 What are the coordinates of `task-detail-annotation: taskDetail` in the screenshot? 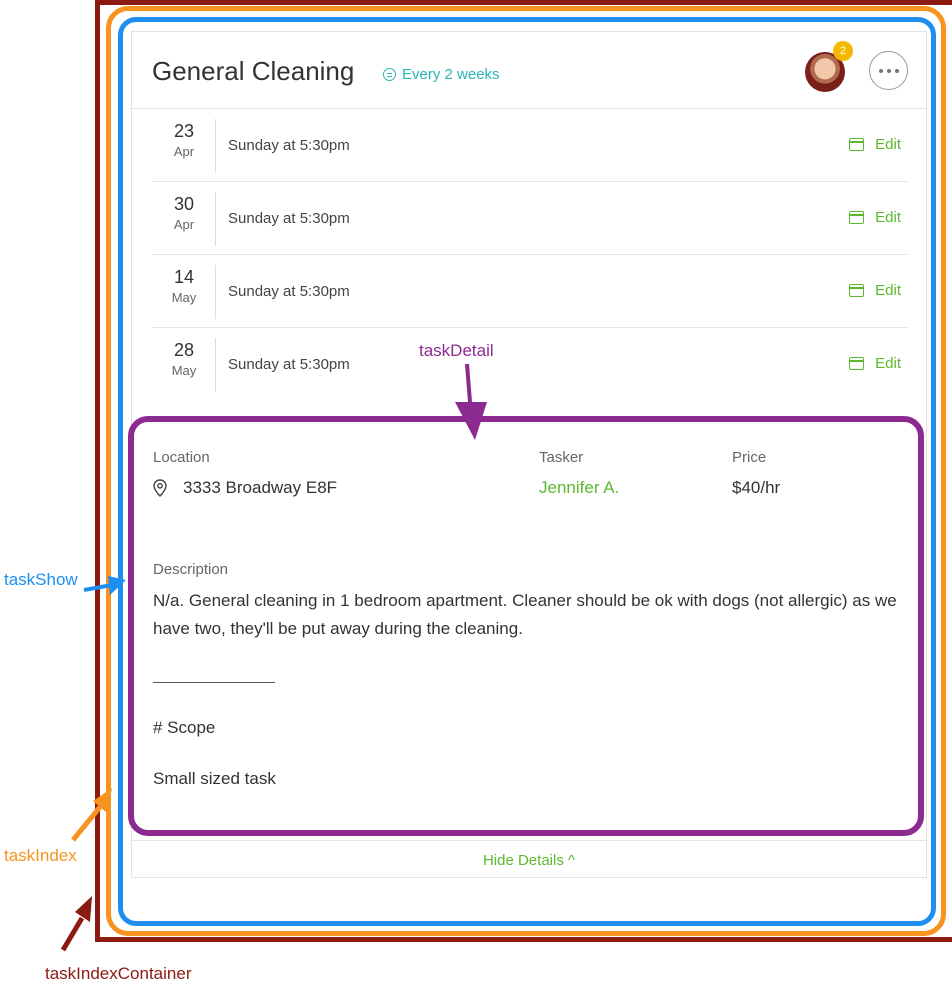 It's located at (456, 350).